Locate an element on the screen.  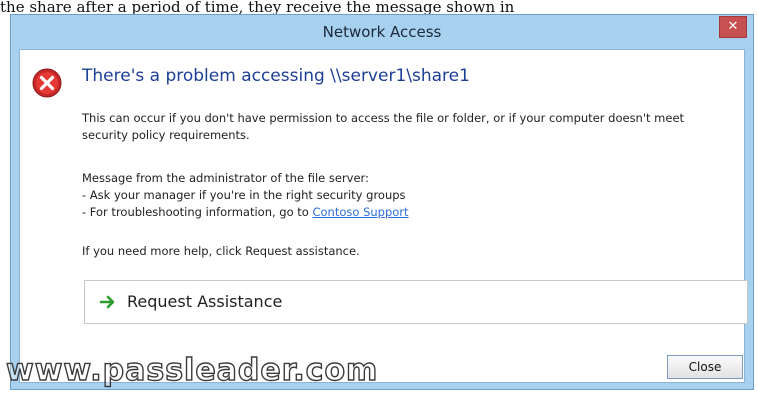
close-button: Close is located at coordinates (705, 367).